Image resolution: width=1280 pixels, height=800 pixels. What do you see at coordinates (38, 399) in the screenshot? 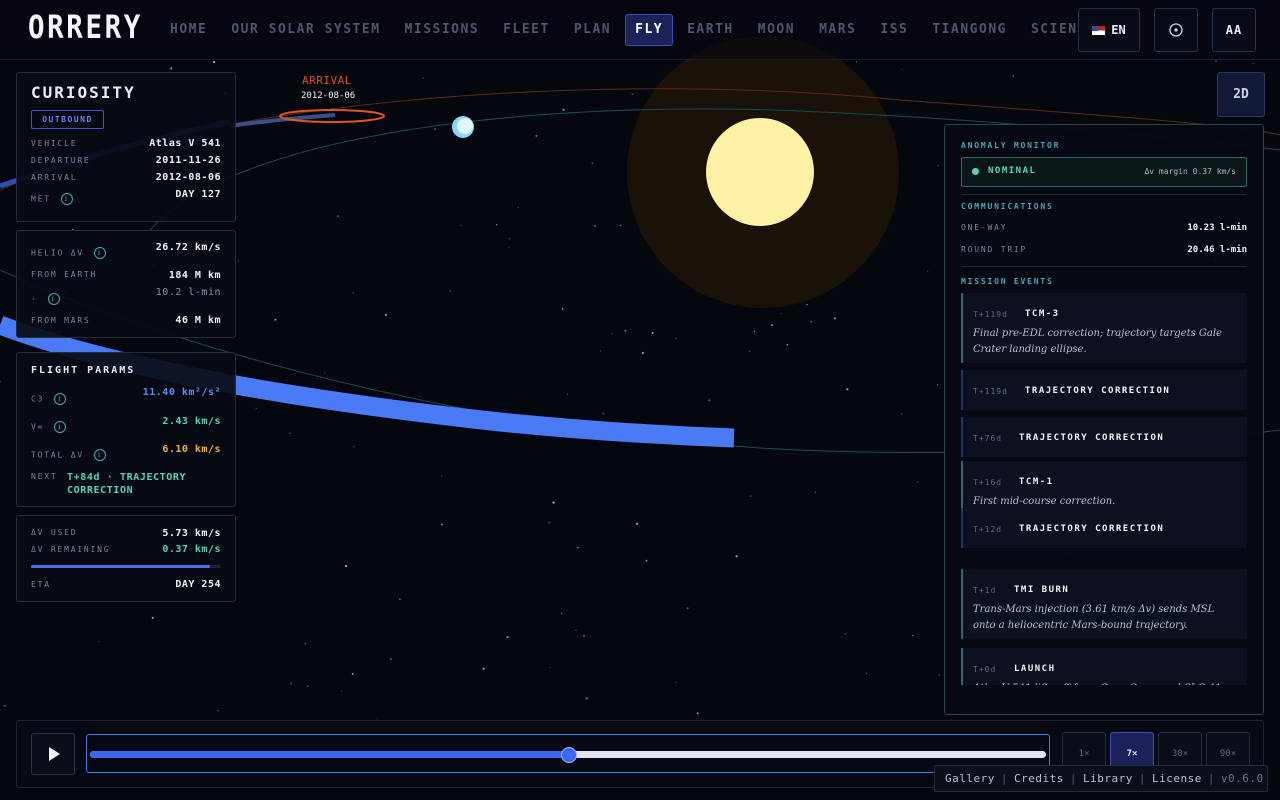
I see `c3-label: C3` at bounding box center [38, 399].